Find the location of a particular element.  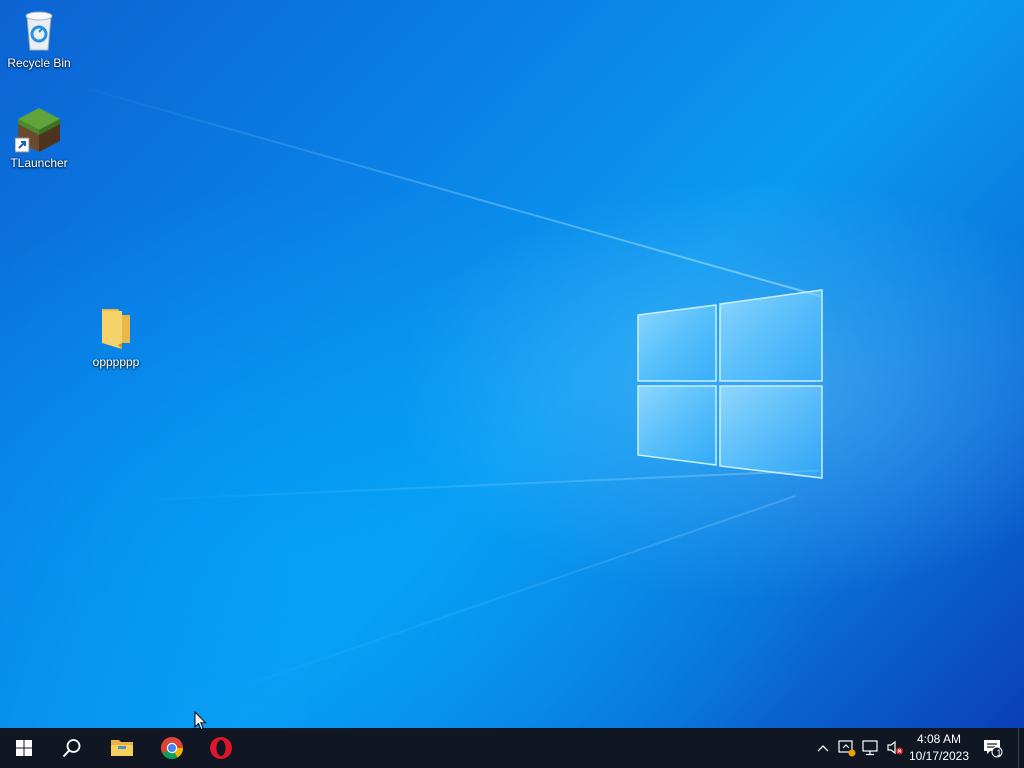

volume-muted-icon is located at coordinates (895, 747).